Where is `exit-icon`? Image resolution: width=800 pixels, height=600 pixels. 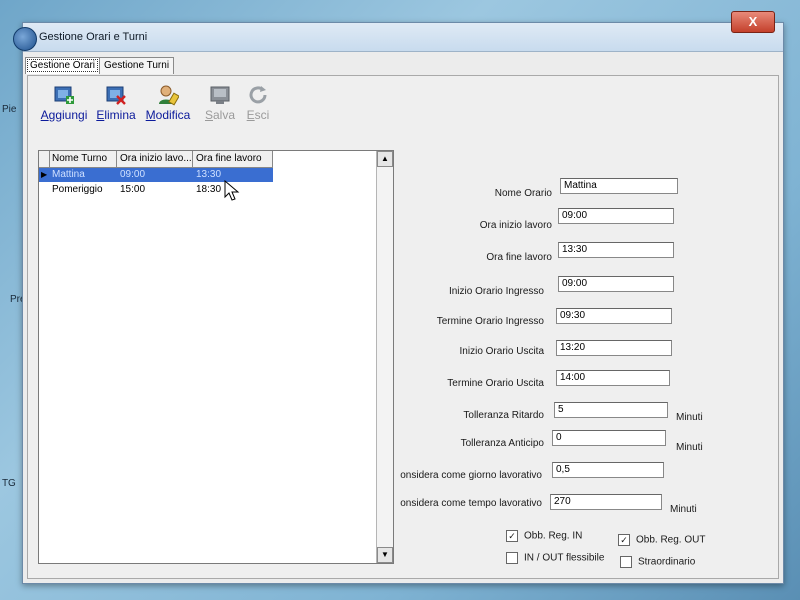 exit-icon is located at coordinates (258, 95).